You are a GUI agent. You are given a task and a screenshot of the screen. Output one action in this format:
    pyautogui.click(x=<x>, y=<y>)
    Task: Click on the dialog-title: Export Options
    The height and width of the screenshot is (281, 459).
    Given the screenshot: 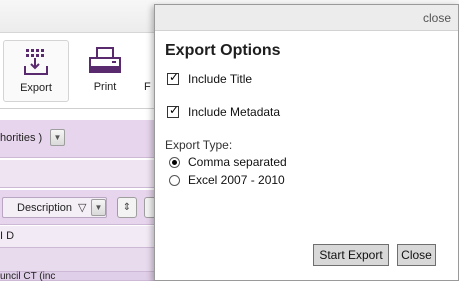 What is the action you would take?
    pyautogui.click(x=223, y=50)
    